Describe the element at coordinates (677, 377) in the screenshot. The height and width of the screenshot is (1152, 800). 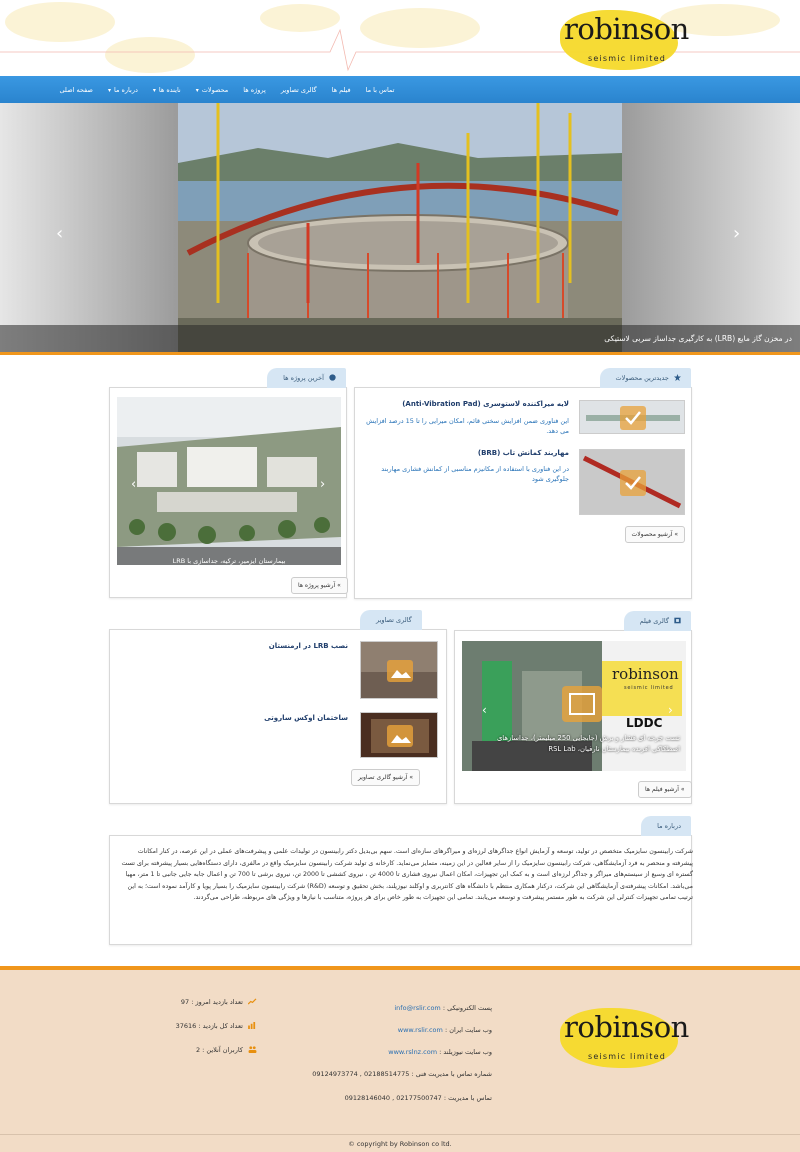
I see `star-icon` at that location.